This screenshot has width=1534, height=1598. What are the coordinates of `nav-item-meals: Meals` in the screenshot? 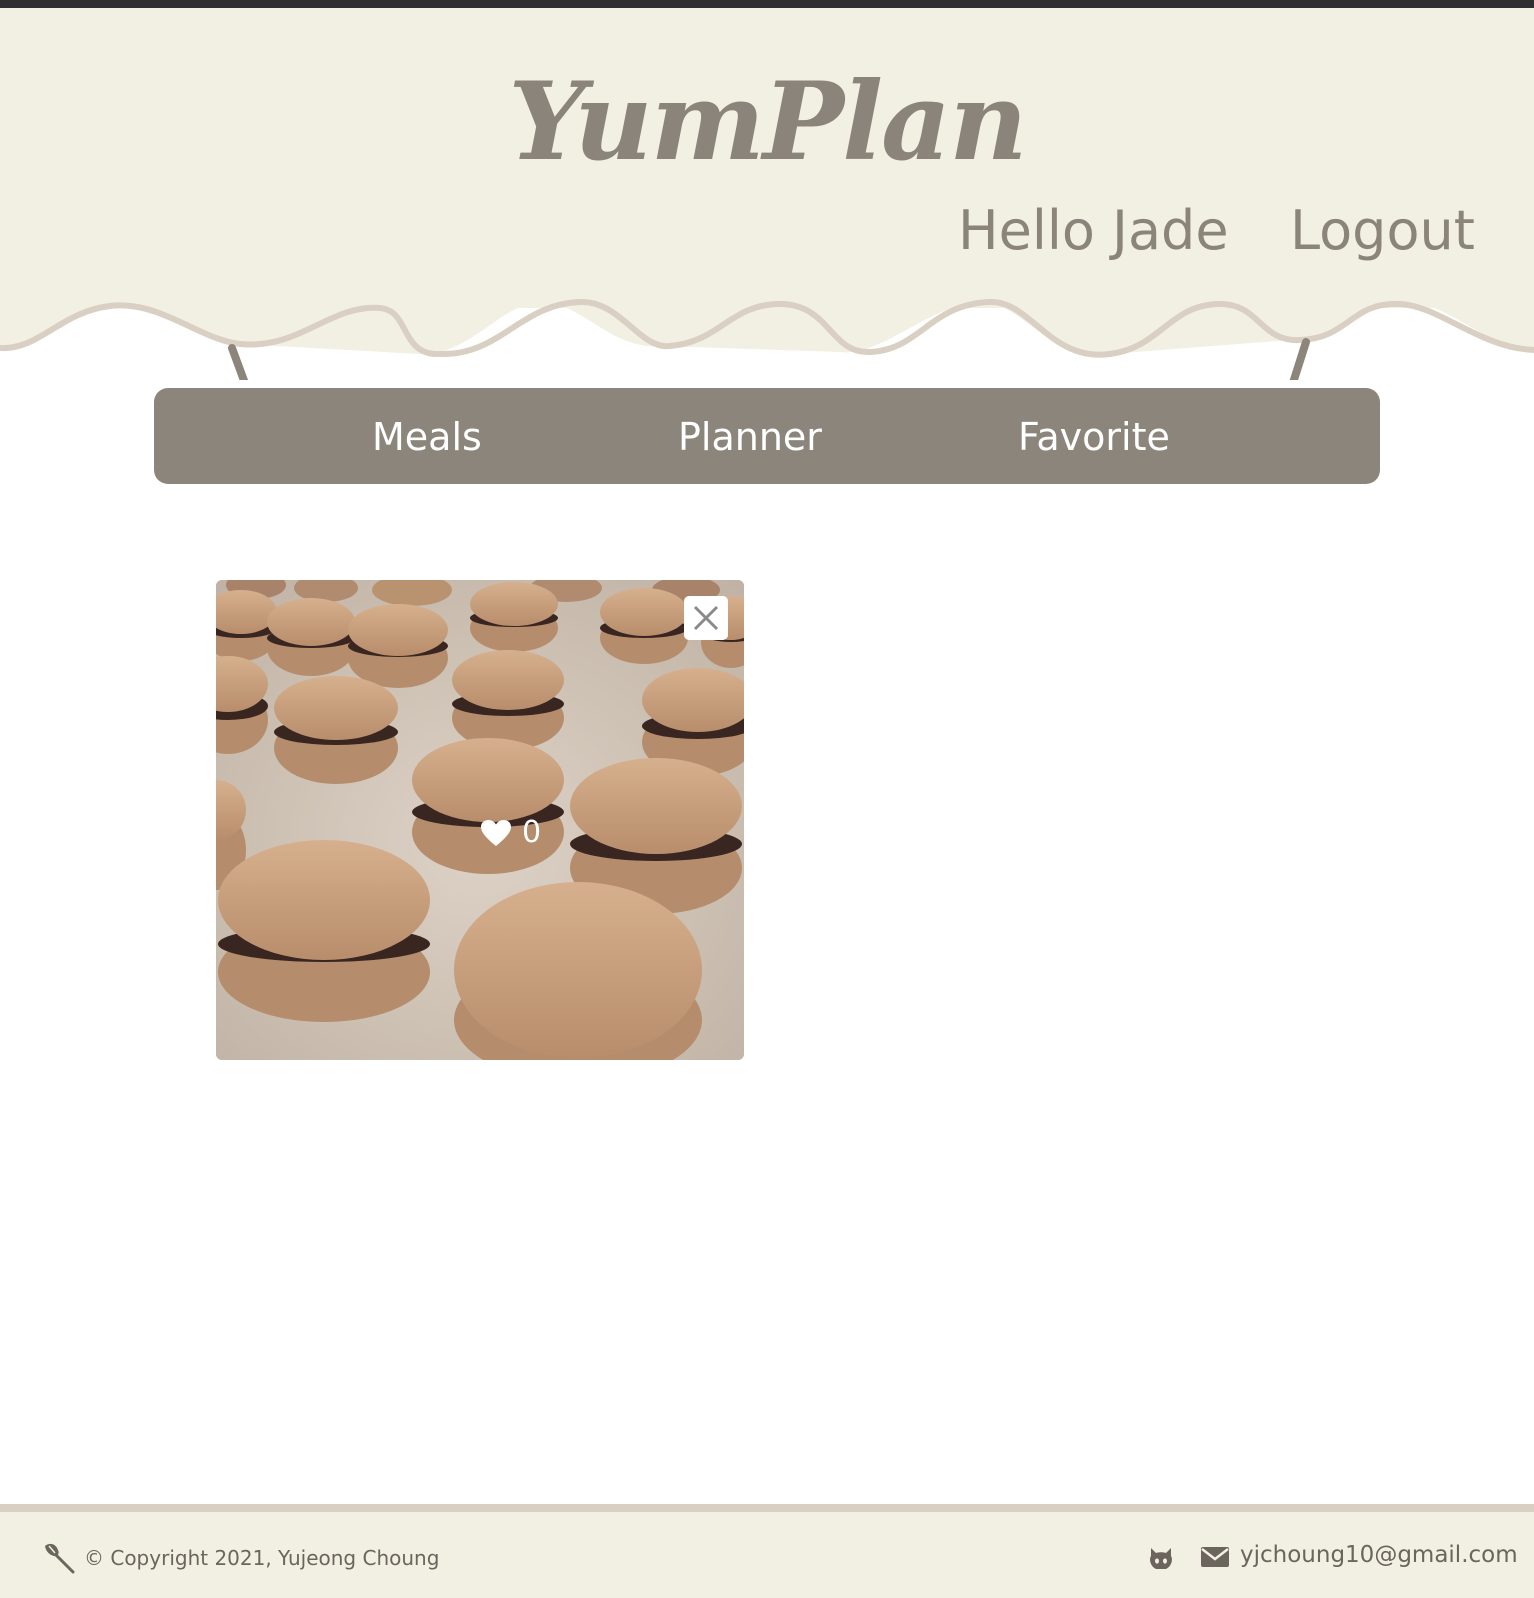 It's located at (427, 437).